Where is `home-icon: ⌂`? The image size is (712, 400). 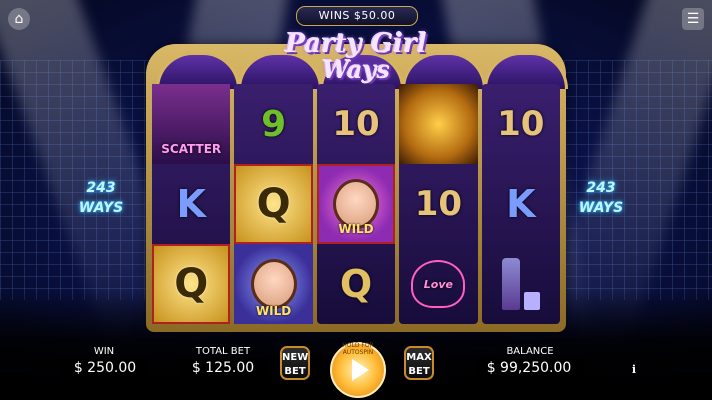
home-icon: ⌂ is located at coordinates (19, 19).